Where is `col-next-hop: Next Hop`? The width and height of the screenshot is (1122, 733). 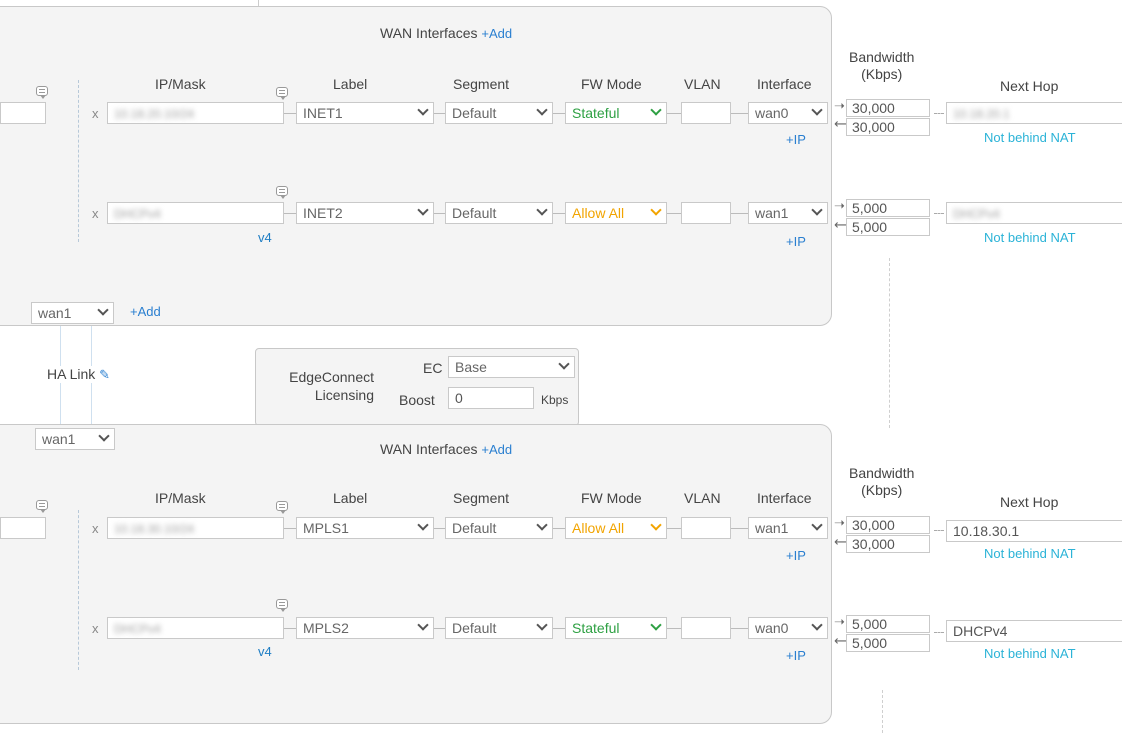 col-next-hop: Next Hop is located at coordinates (1029, 86).